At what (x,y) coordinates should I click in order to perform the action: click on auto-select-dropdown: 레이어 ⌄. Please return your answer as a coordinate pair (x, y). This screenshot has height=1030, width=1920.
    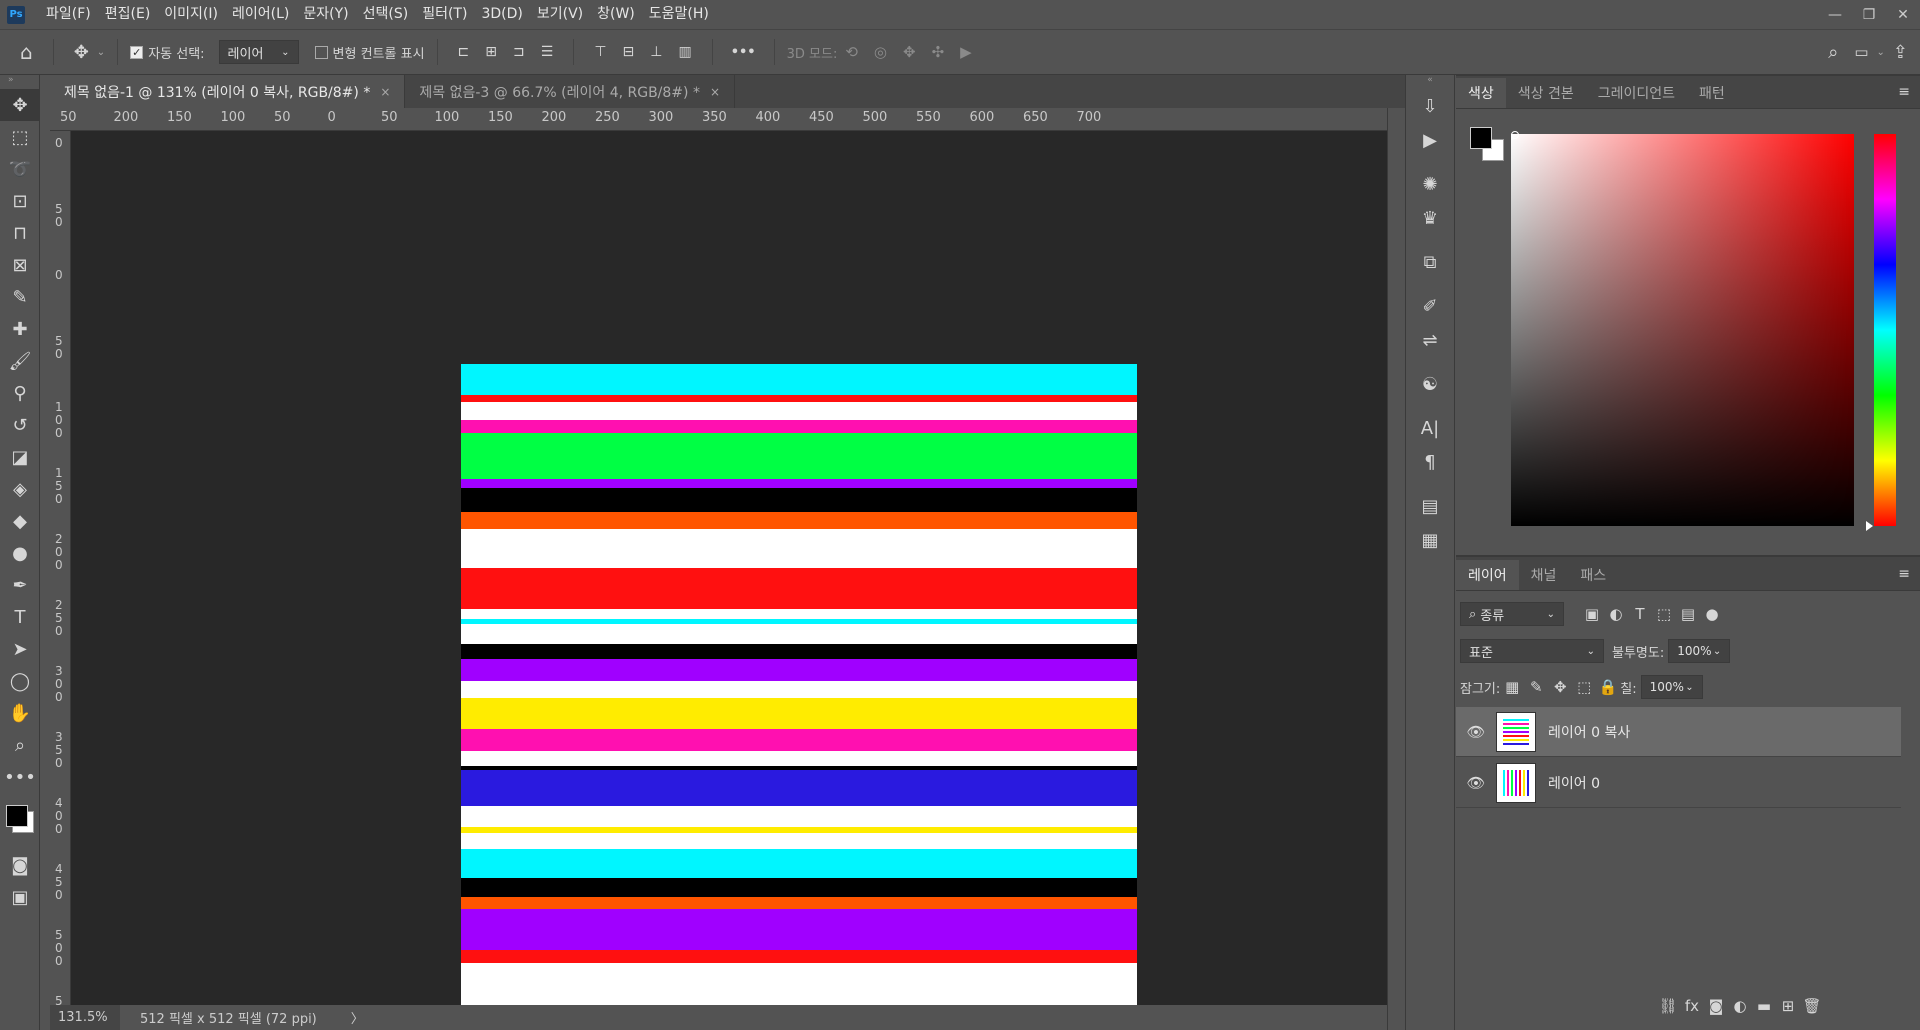
    Looking at the image, I should click on (258, 52).